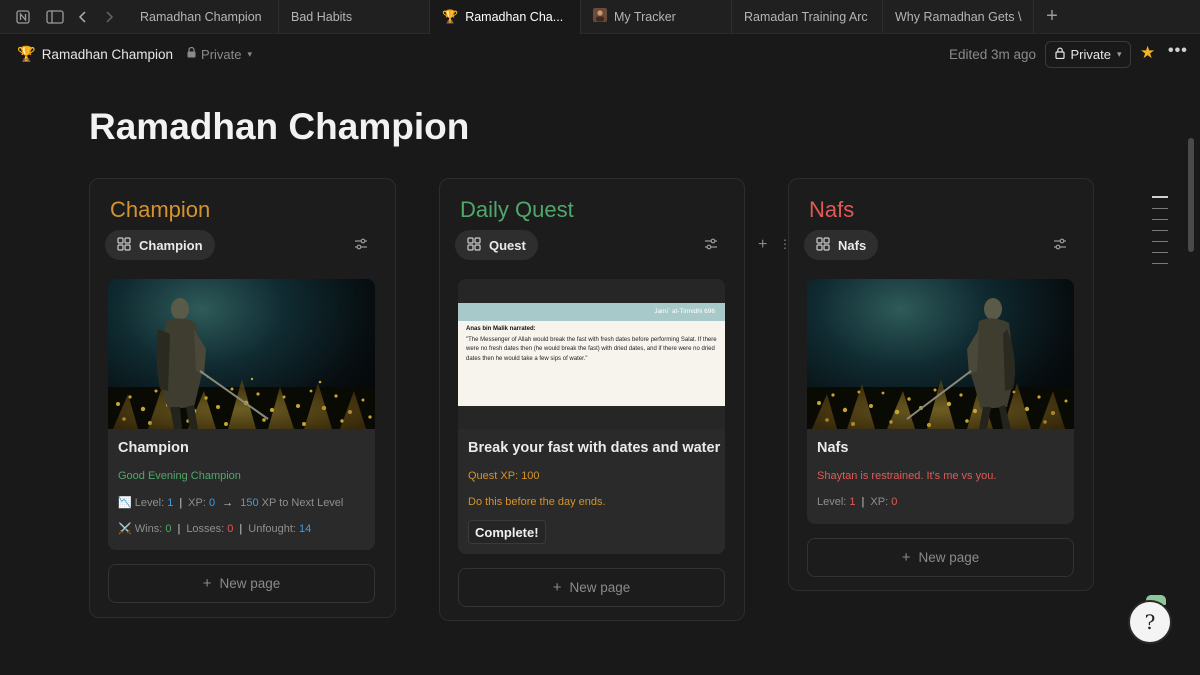 The image size is (1200, 675). I want to click on page-title: Ramadhan Champion, so click(279, 126).